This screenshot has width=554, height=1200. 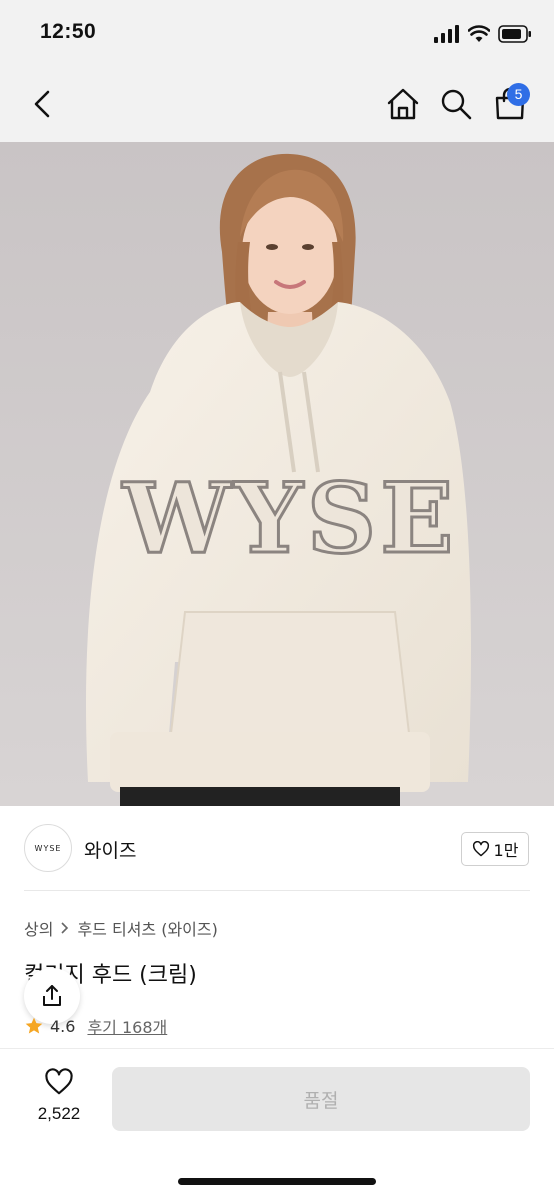 I want to click on status-icons, so click(x=483, y=34).